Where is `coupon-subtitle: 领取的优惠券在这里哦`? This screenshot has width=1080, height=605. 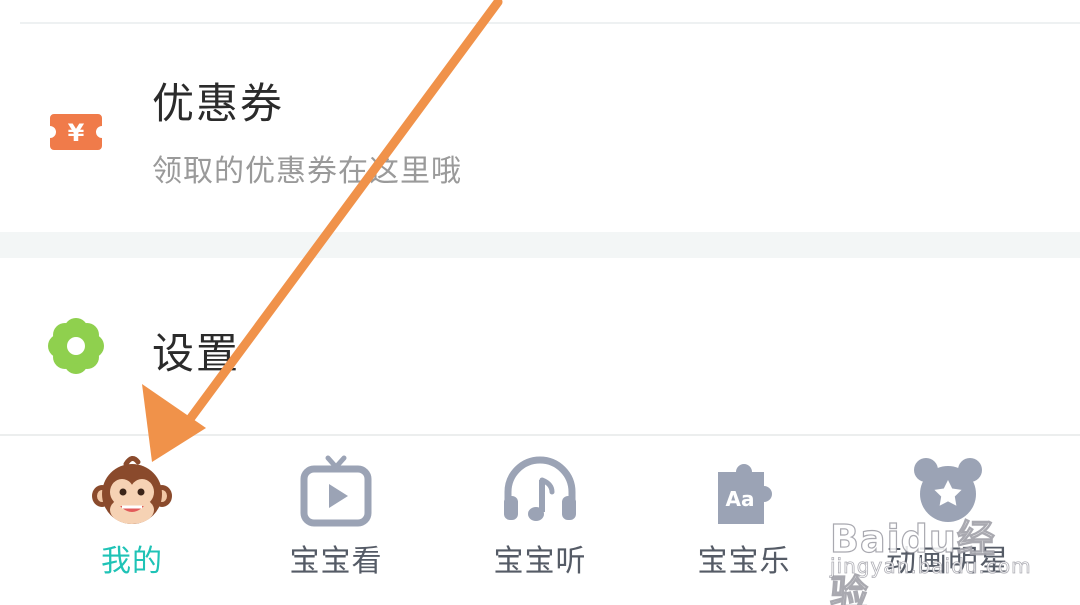 coupon-subtitle: 领取的优惠券在这里哦 is located at coordinates (307, 171).